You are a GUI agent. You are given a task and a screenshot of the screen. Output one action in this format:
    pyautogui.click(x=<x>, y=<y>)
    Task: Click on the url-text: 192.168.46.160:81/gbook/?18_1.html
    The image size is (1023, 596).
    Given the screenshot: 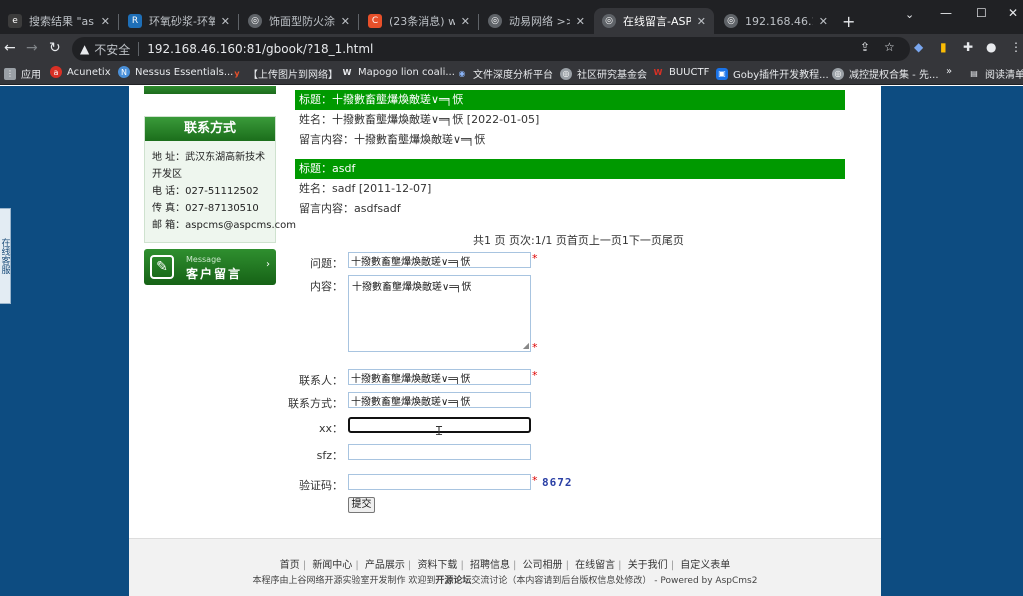 What is the action you would take?
    pyautogui.click(x=260, y=49)
    